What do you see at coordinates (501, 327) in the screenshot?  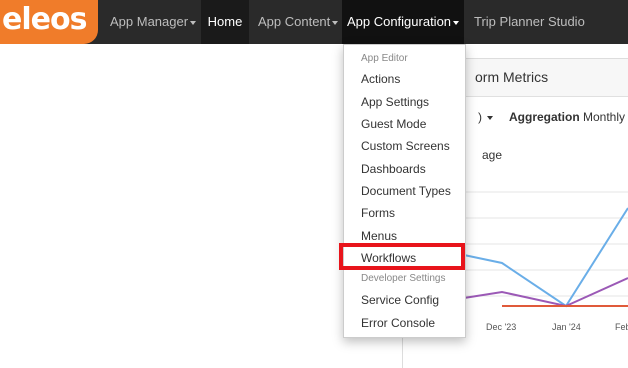 I see `x-tick-label: Dec '23` at bounding box center [501, 327].